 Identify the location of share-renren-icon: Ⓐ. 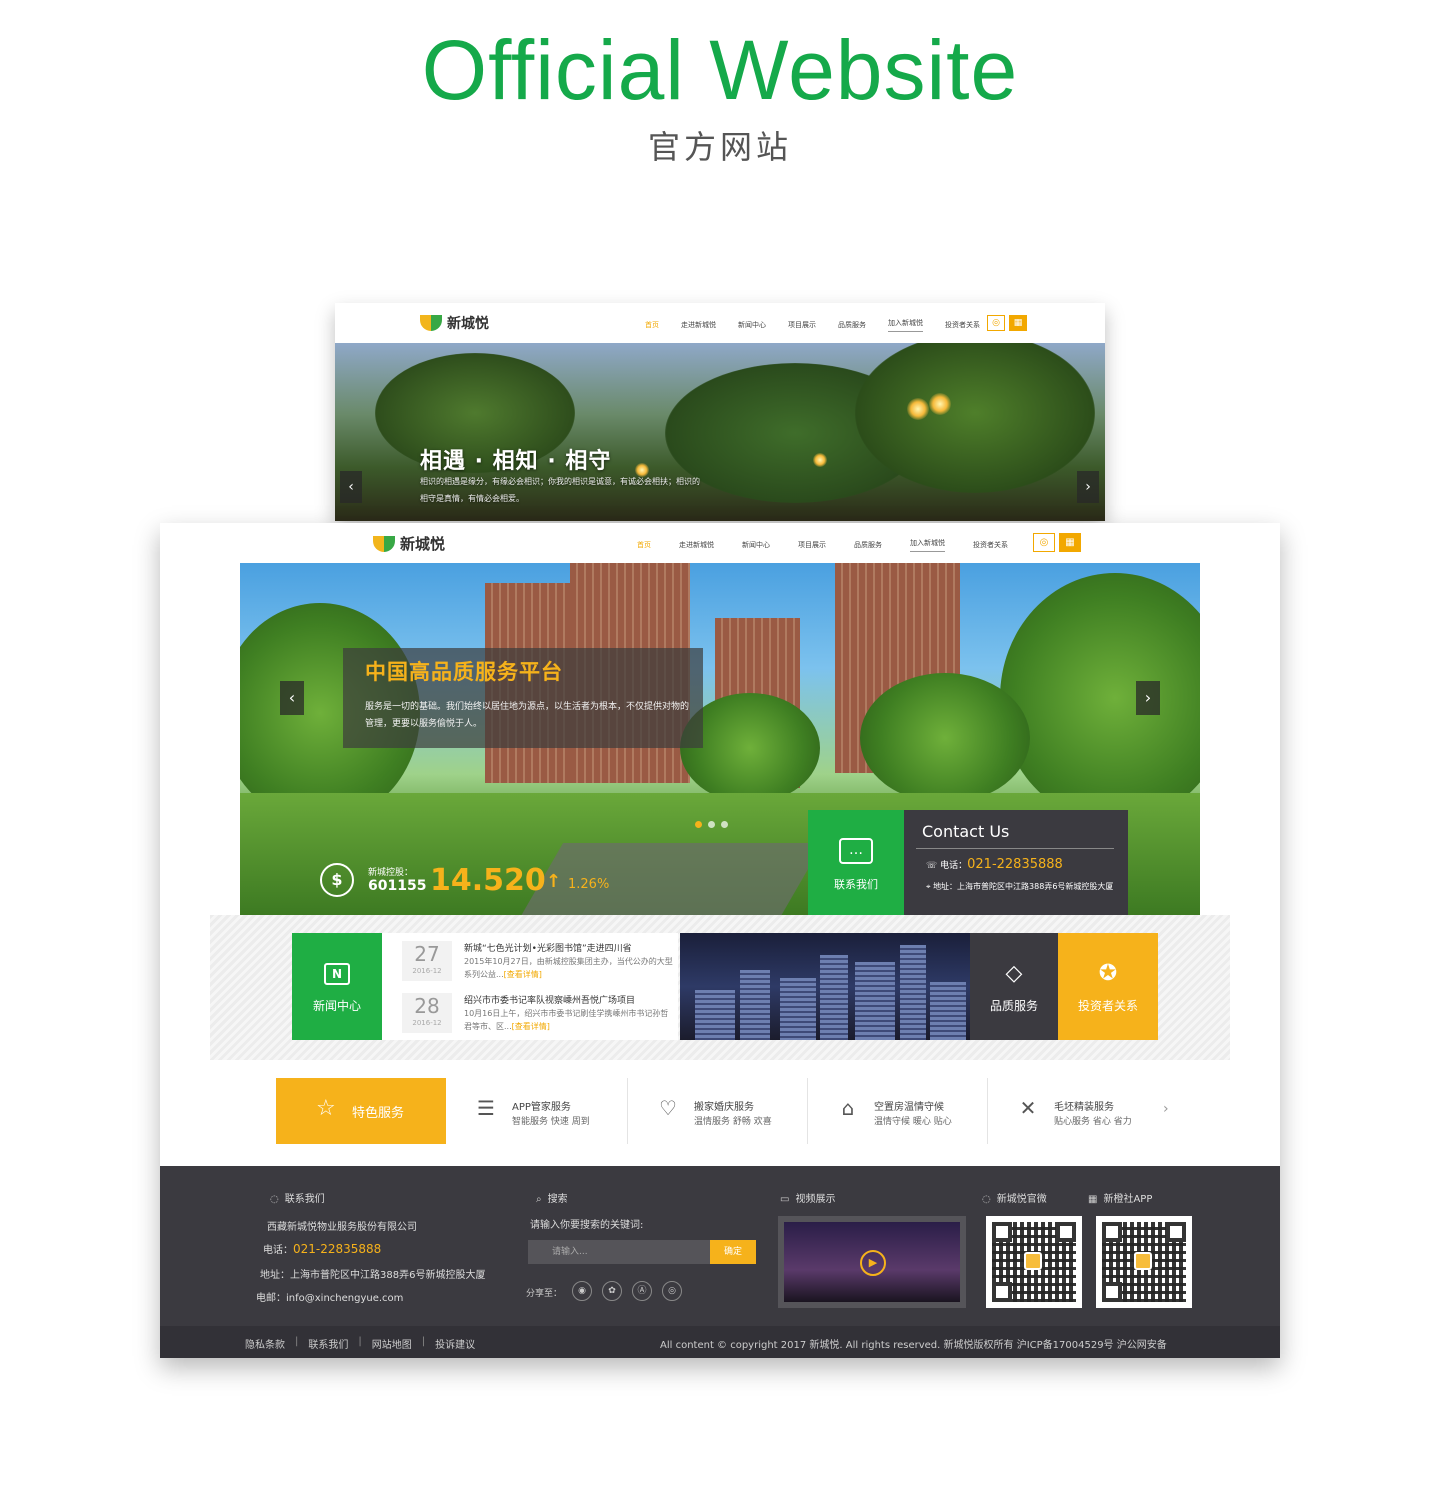
(642, 1291).